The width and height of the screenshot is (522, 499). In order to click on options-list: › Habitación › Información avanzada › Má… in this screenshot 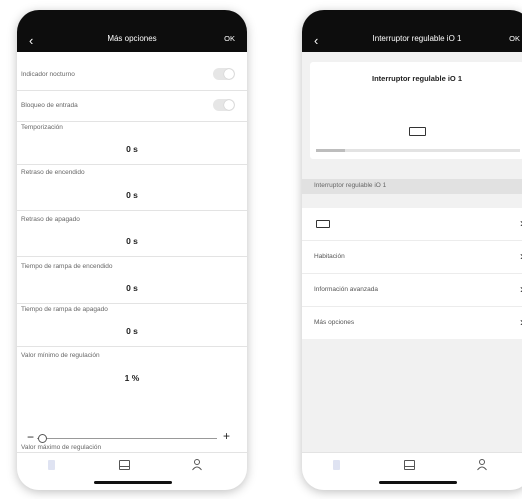, I will do `click(412, 273)`.